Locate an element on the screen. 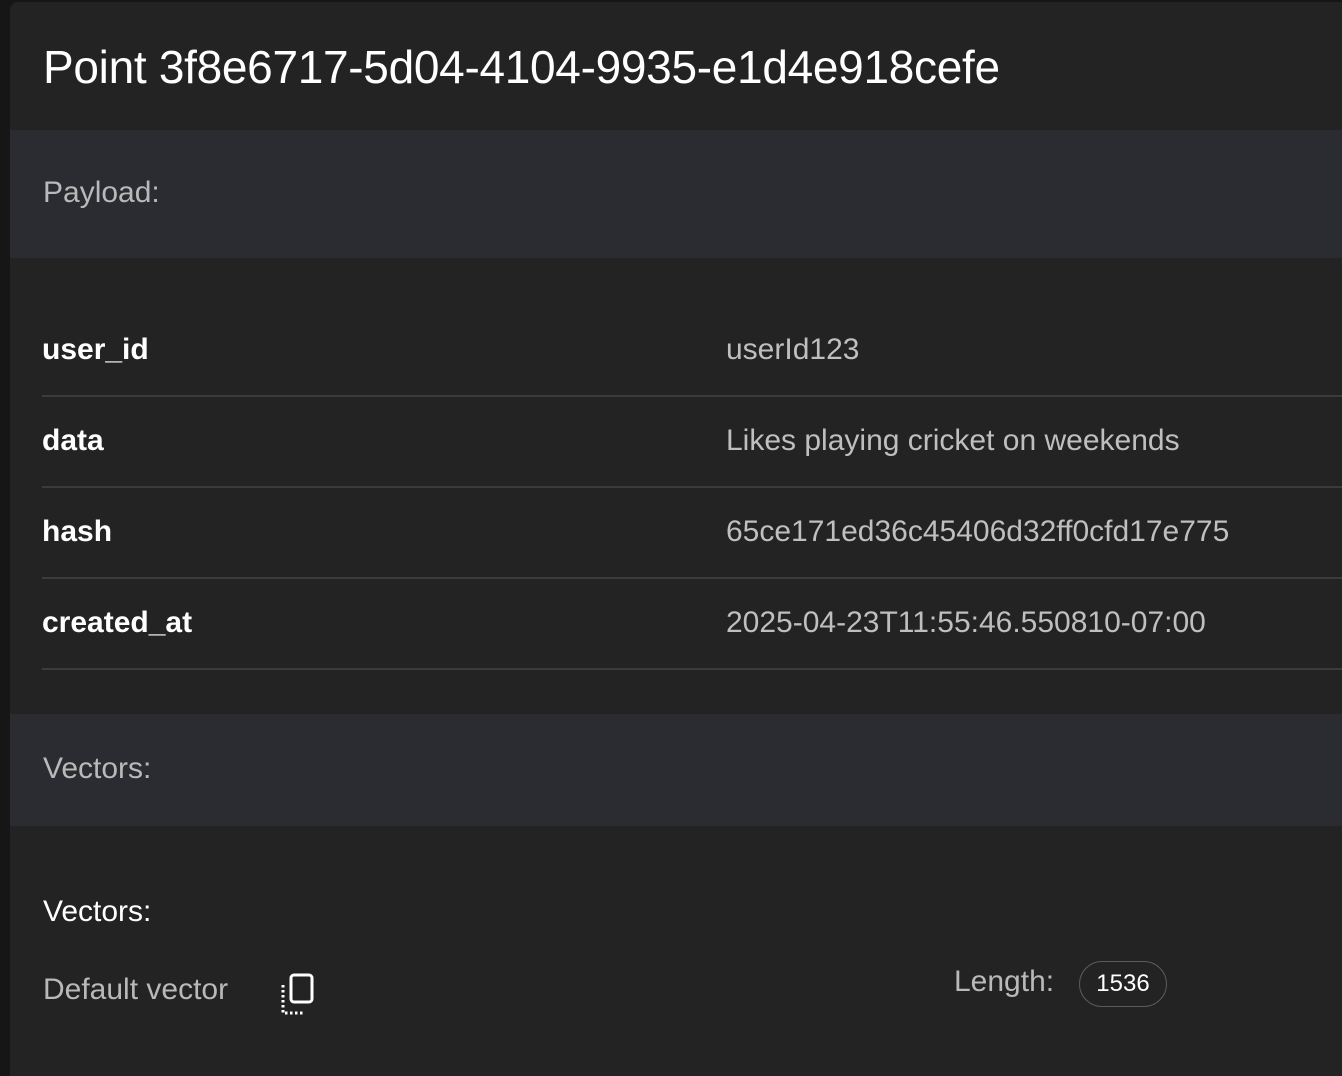 Image resolution: width=1342 pixels, height=1076 pixels. payload-row-user-id: user_id userId123 is located at coordinates (692, 351).